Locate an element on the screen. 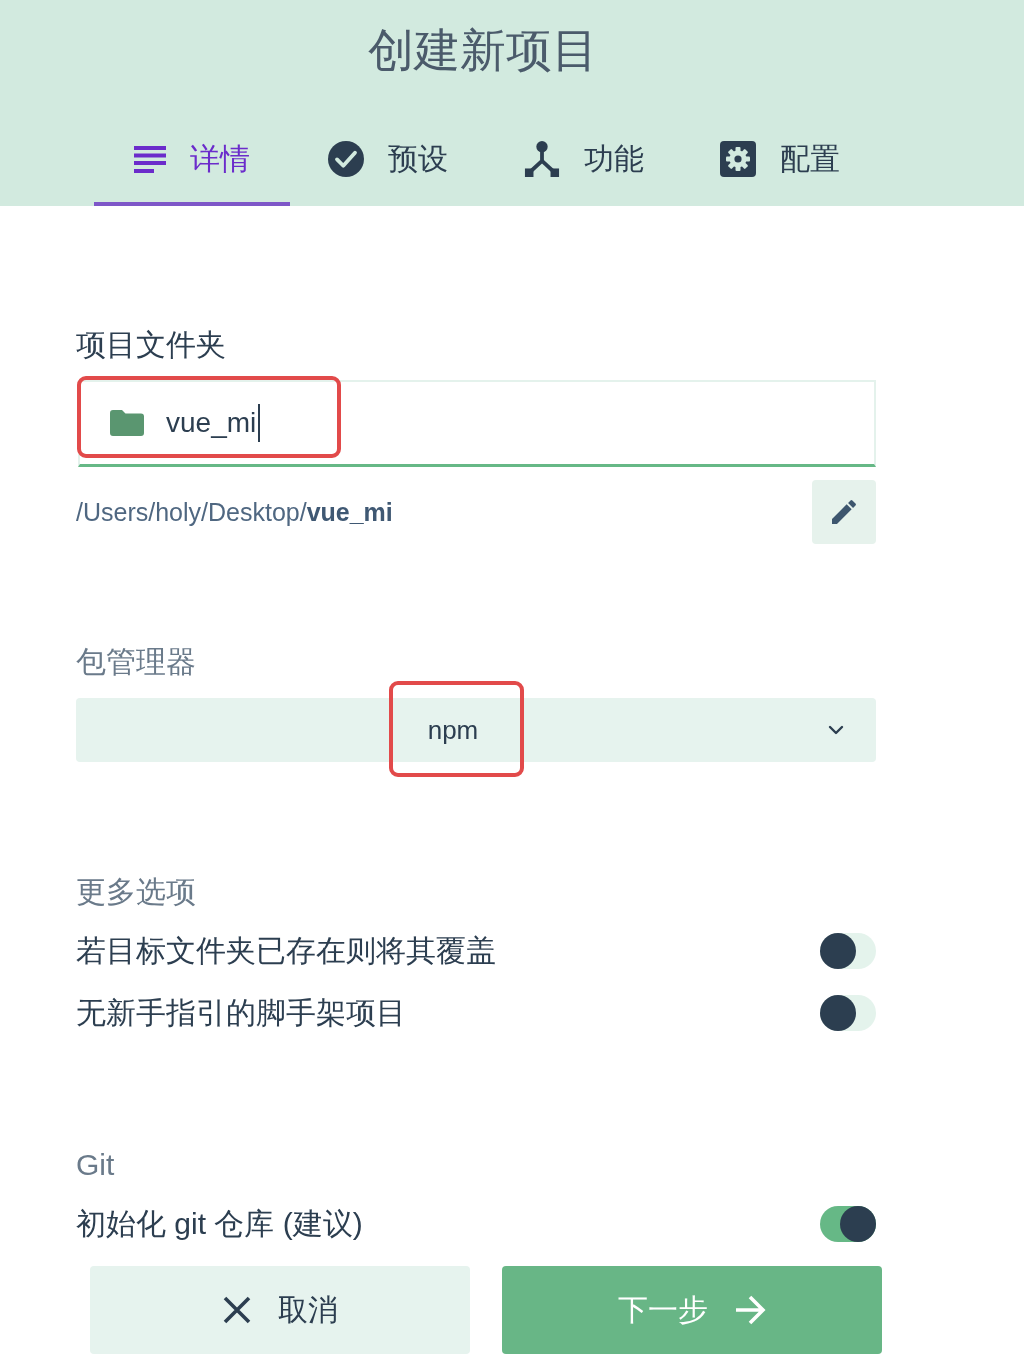 Image resolution: width=1024 pixels, height=1370 pixels. folder-icon is located at coordinates (127, 423).